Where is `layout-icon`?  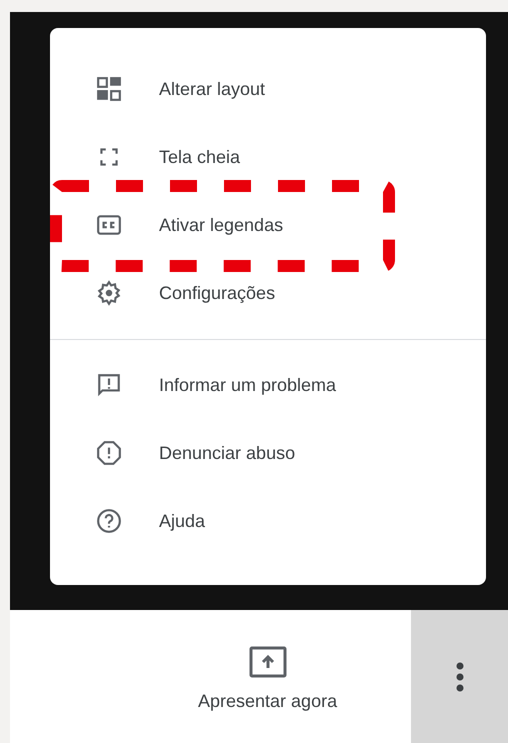 layout-icon is located at coordinates (109, 89).